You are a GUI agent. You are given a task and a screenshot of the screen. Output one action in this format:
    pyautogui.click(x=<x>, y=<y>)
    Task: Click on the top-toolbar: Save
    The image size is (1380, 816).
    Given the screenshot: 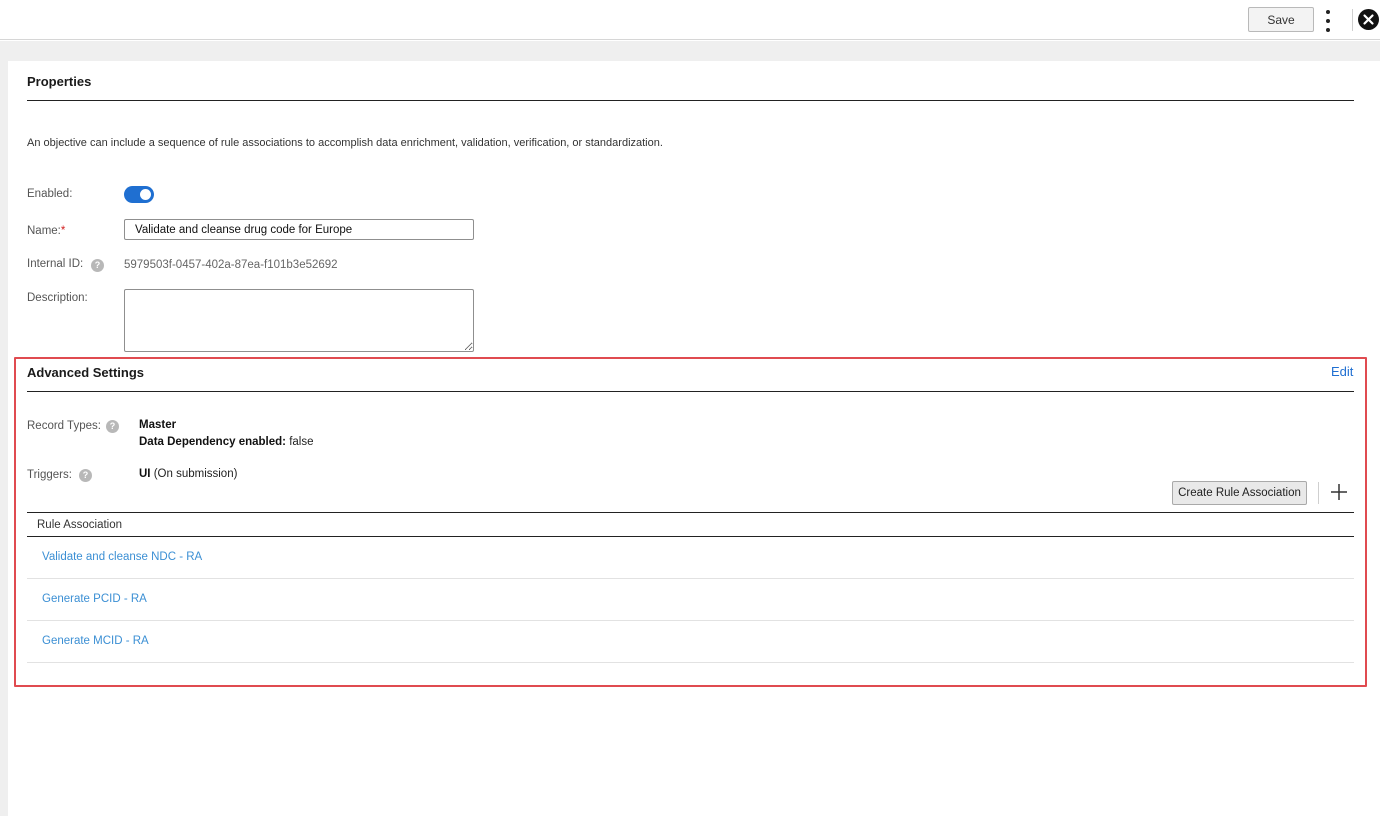 What is the action you would take?
    pyautogui.click(x=690, y=20)
    